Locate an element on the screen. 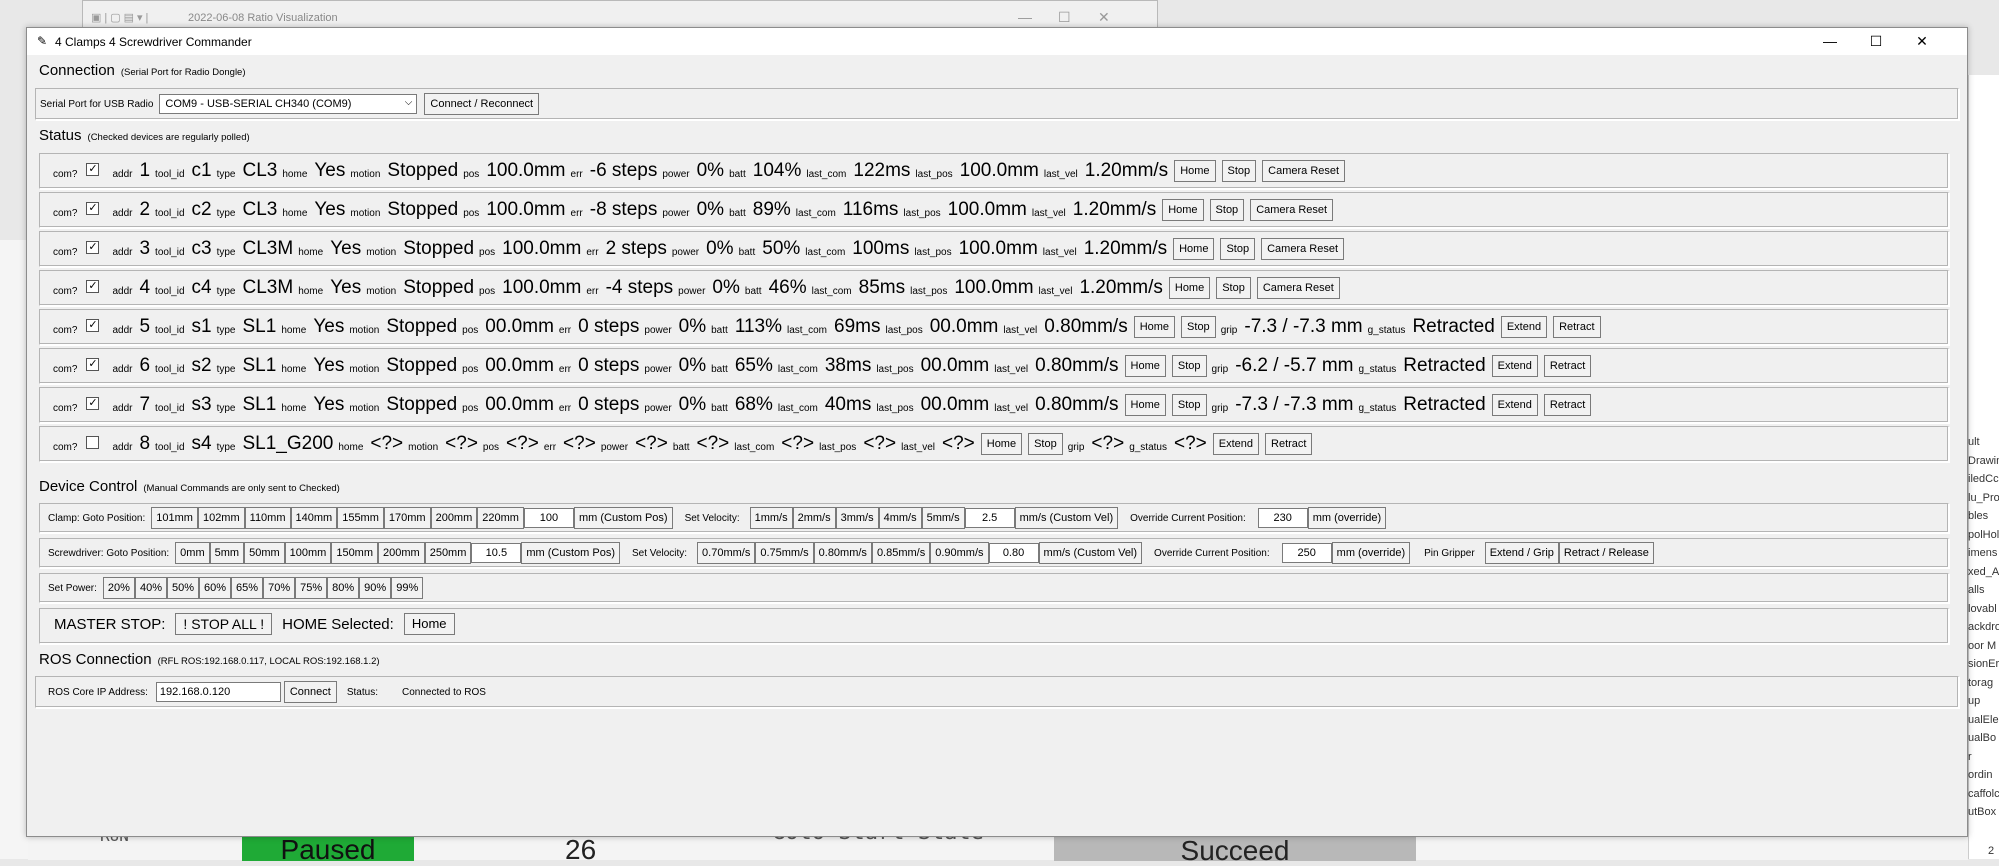 The width and height of the screenshot is (1999, 866). ros-connect-button: Connect is located at coordinates (310, 692).